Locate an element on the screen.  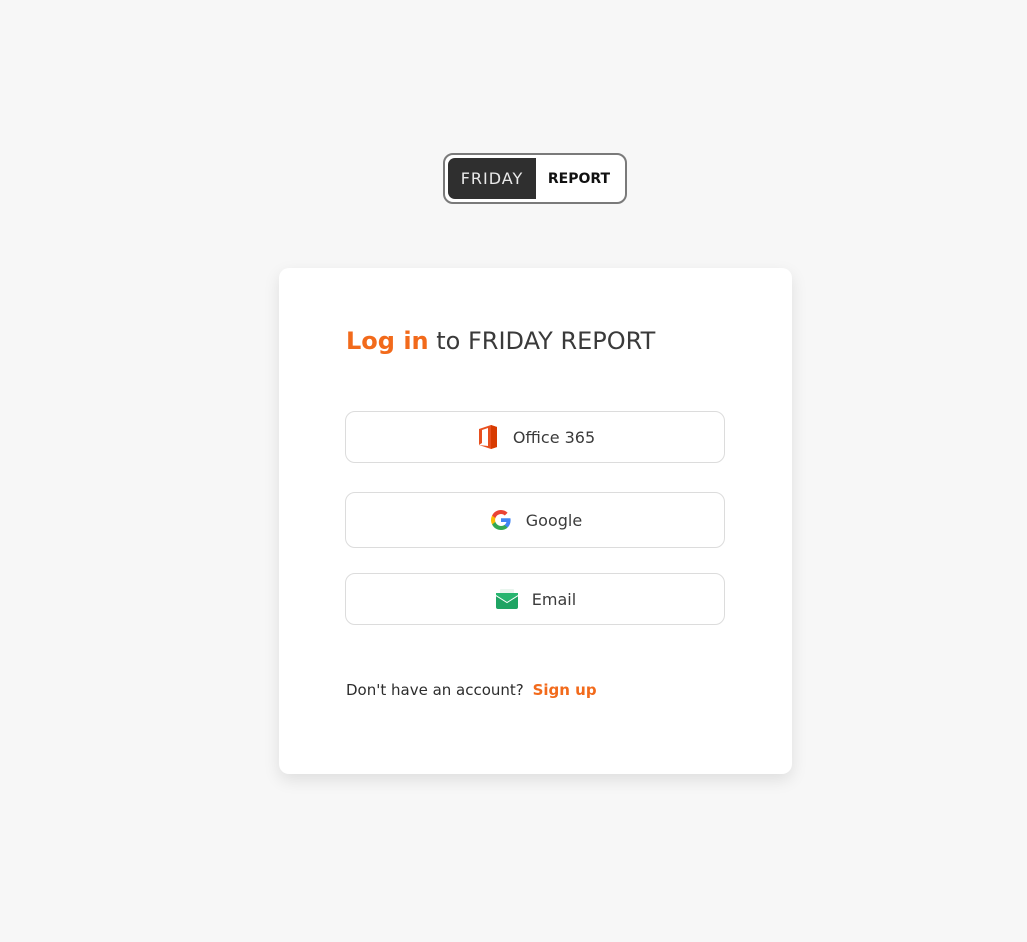
login-heading: Log in to FRIDAY REPORT is located at coordinates (500, 341).